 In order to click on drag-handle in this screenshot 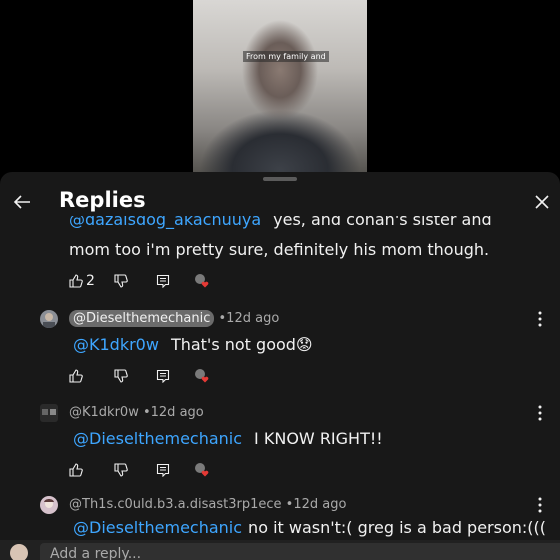, I will do `click(280, 179)`.